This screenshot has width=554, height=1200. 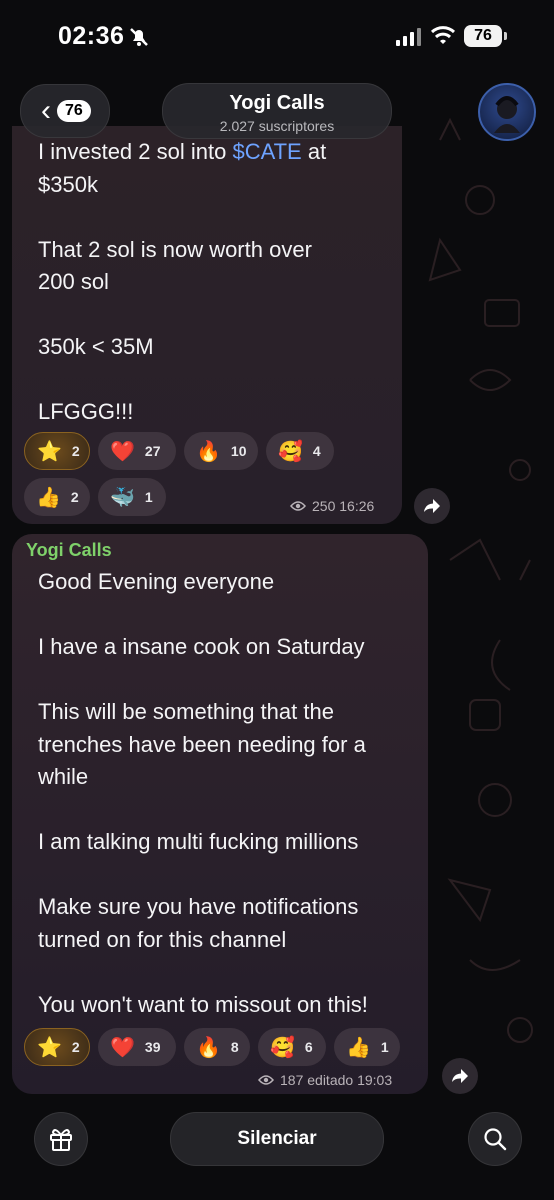 What do you see at coordinates (308, 1047) in the screenshot?
I see `reaction-count: 6` at bounding box center [308, 1047].